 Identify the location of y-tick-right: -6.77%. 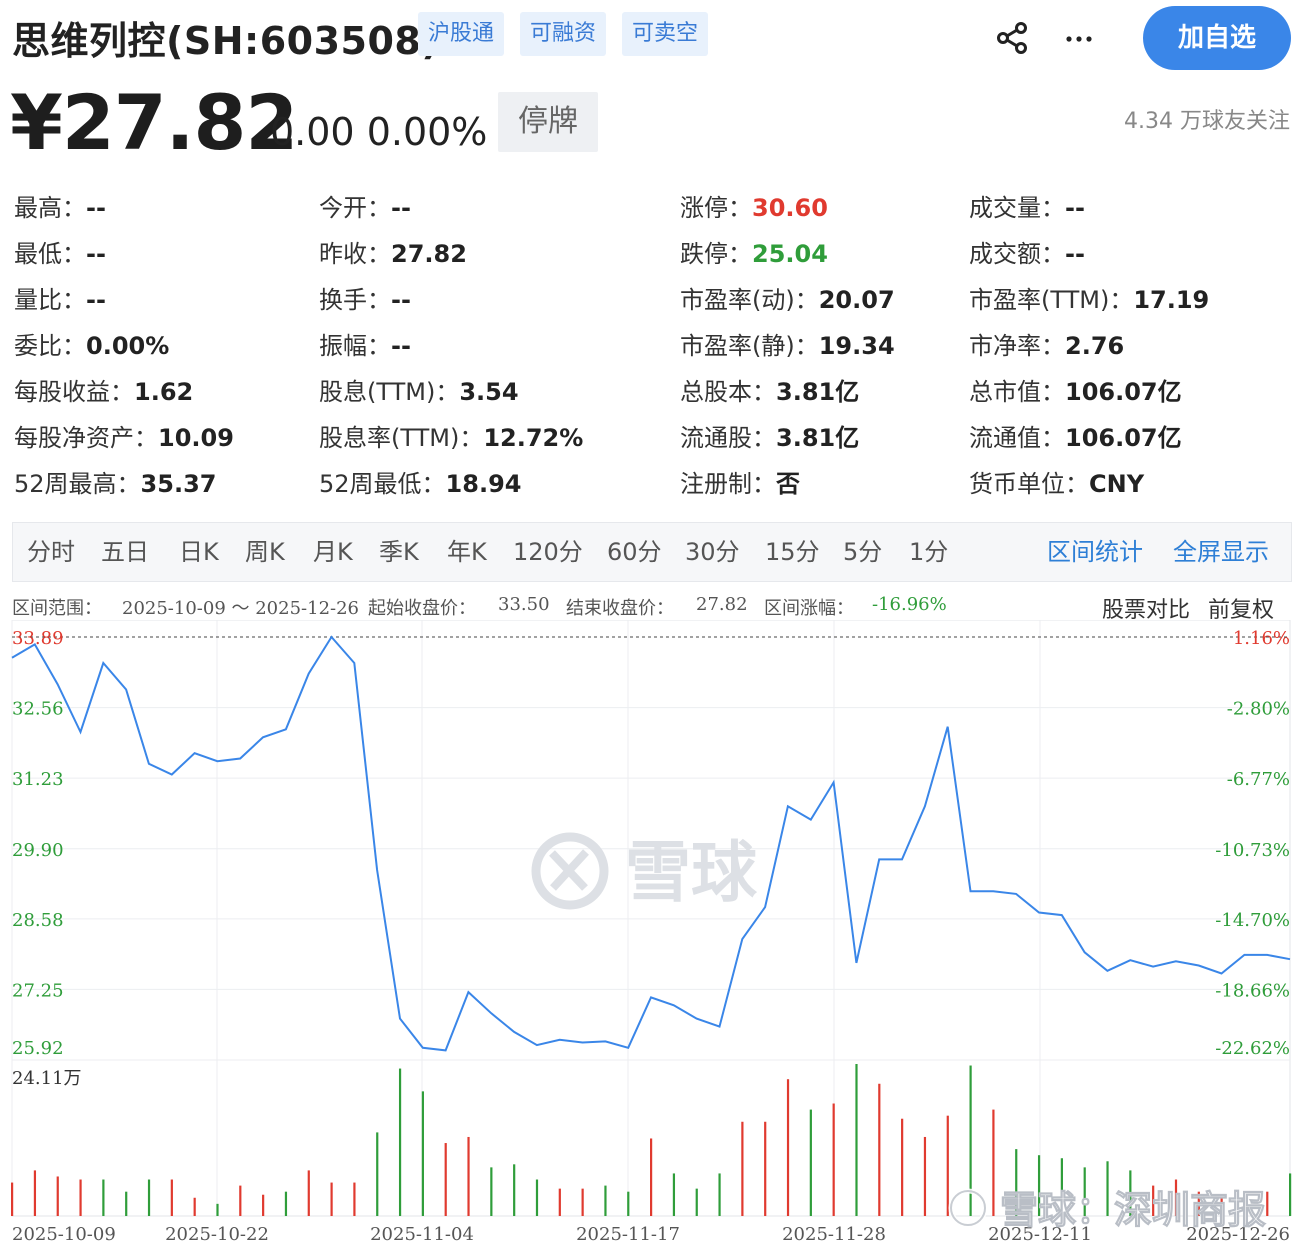
(1258, 779).